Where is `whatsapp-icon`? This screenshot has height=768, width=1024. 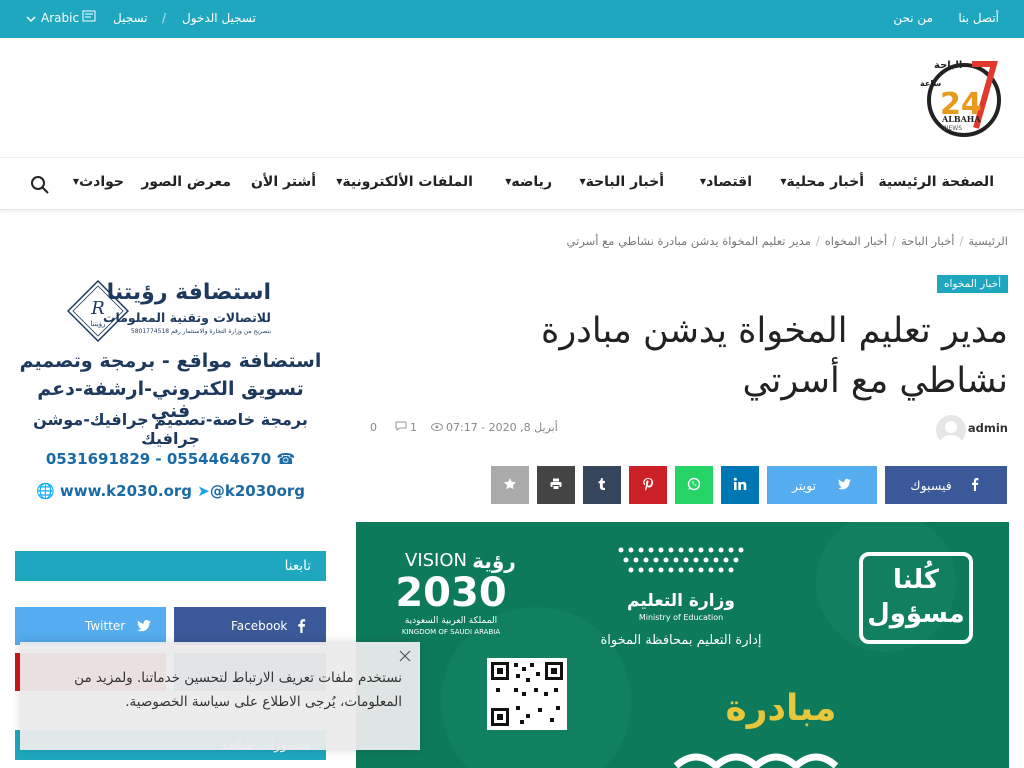 whatsapp-icon is located at coordinates (694, 485).